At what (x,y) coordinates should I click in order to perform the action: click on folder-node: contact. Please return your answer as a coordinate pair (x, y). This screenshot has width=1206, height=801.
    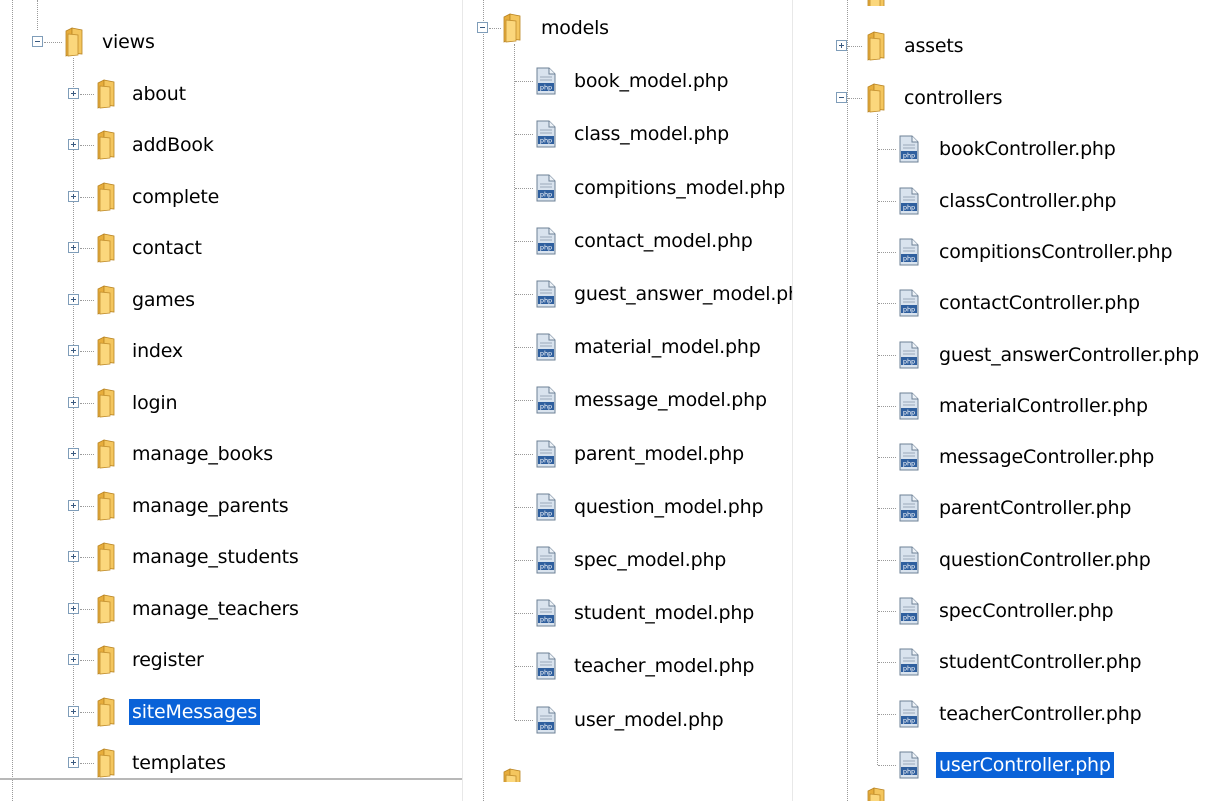
    Looking at the image, I should click on (167, 248).